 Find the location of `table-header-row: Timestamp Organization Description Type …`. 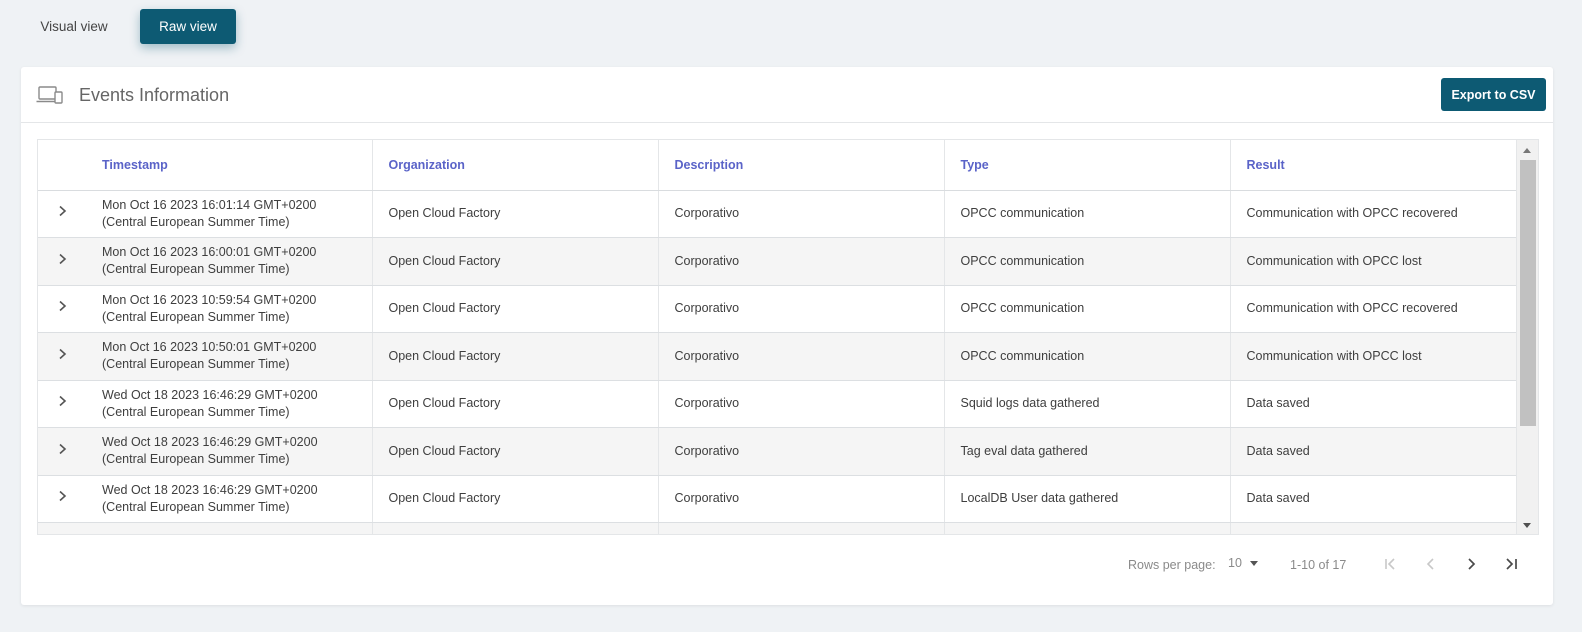

table-header-row: Timestamp Organization Description Type … is located at coordinates (777, 165).